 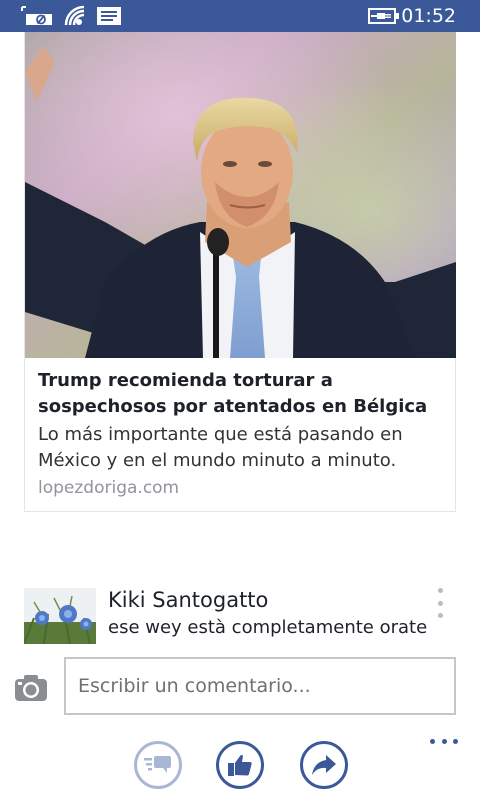 I want to click on camera-icon, so click(x=31, y=688).